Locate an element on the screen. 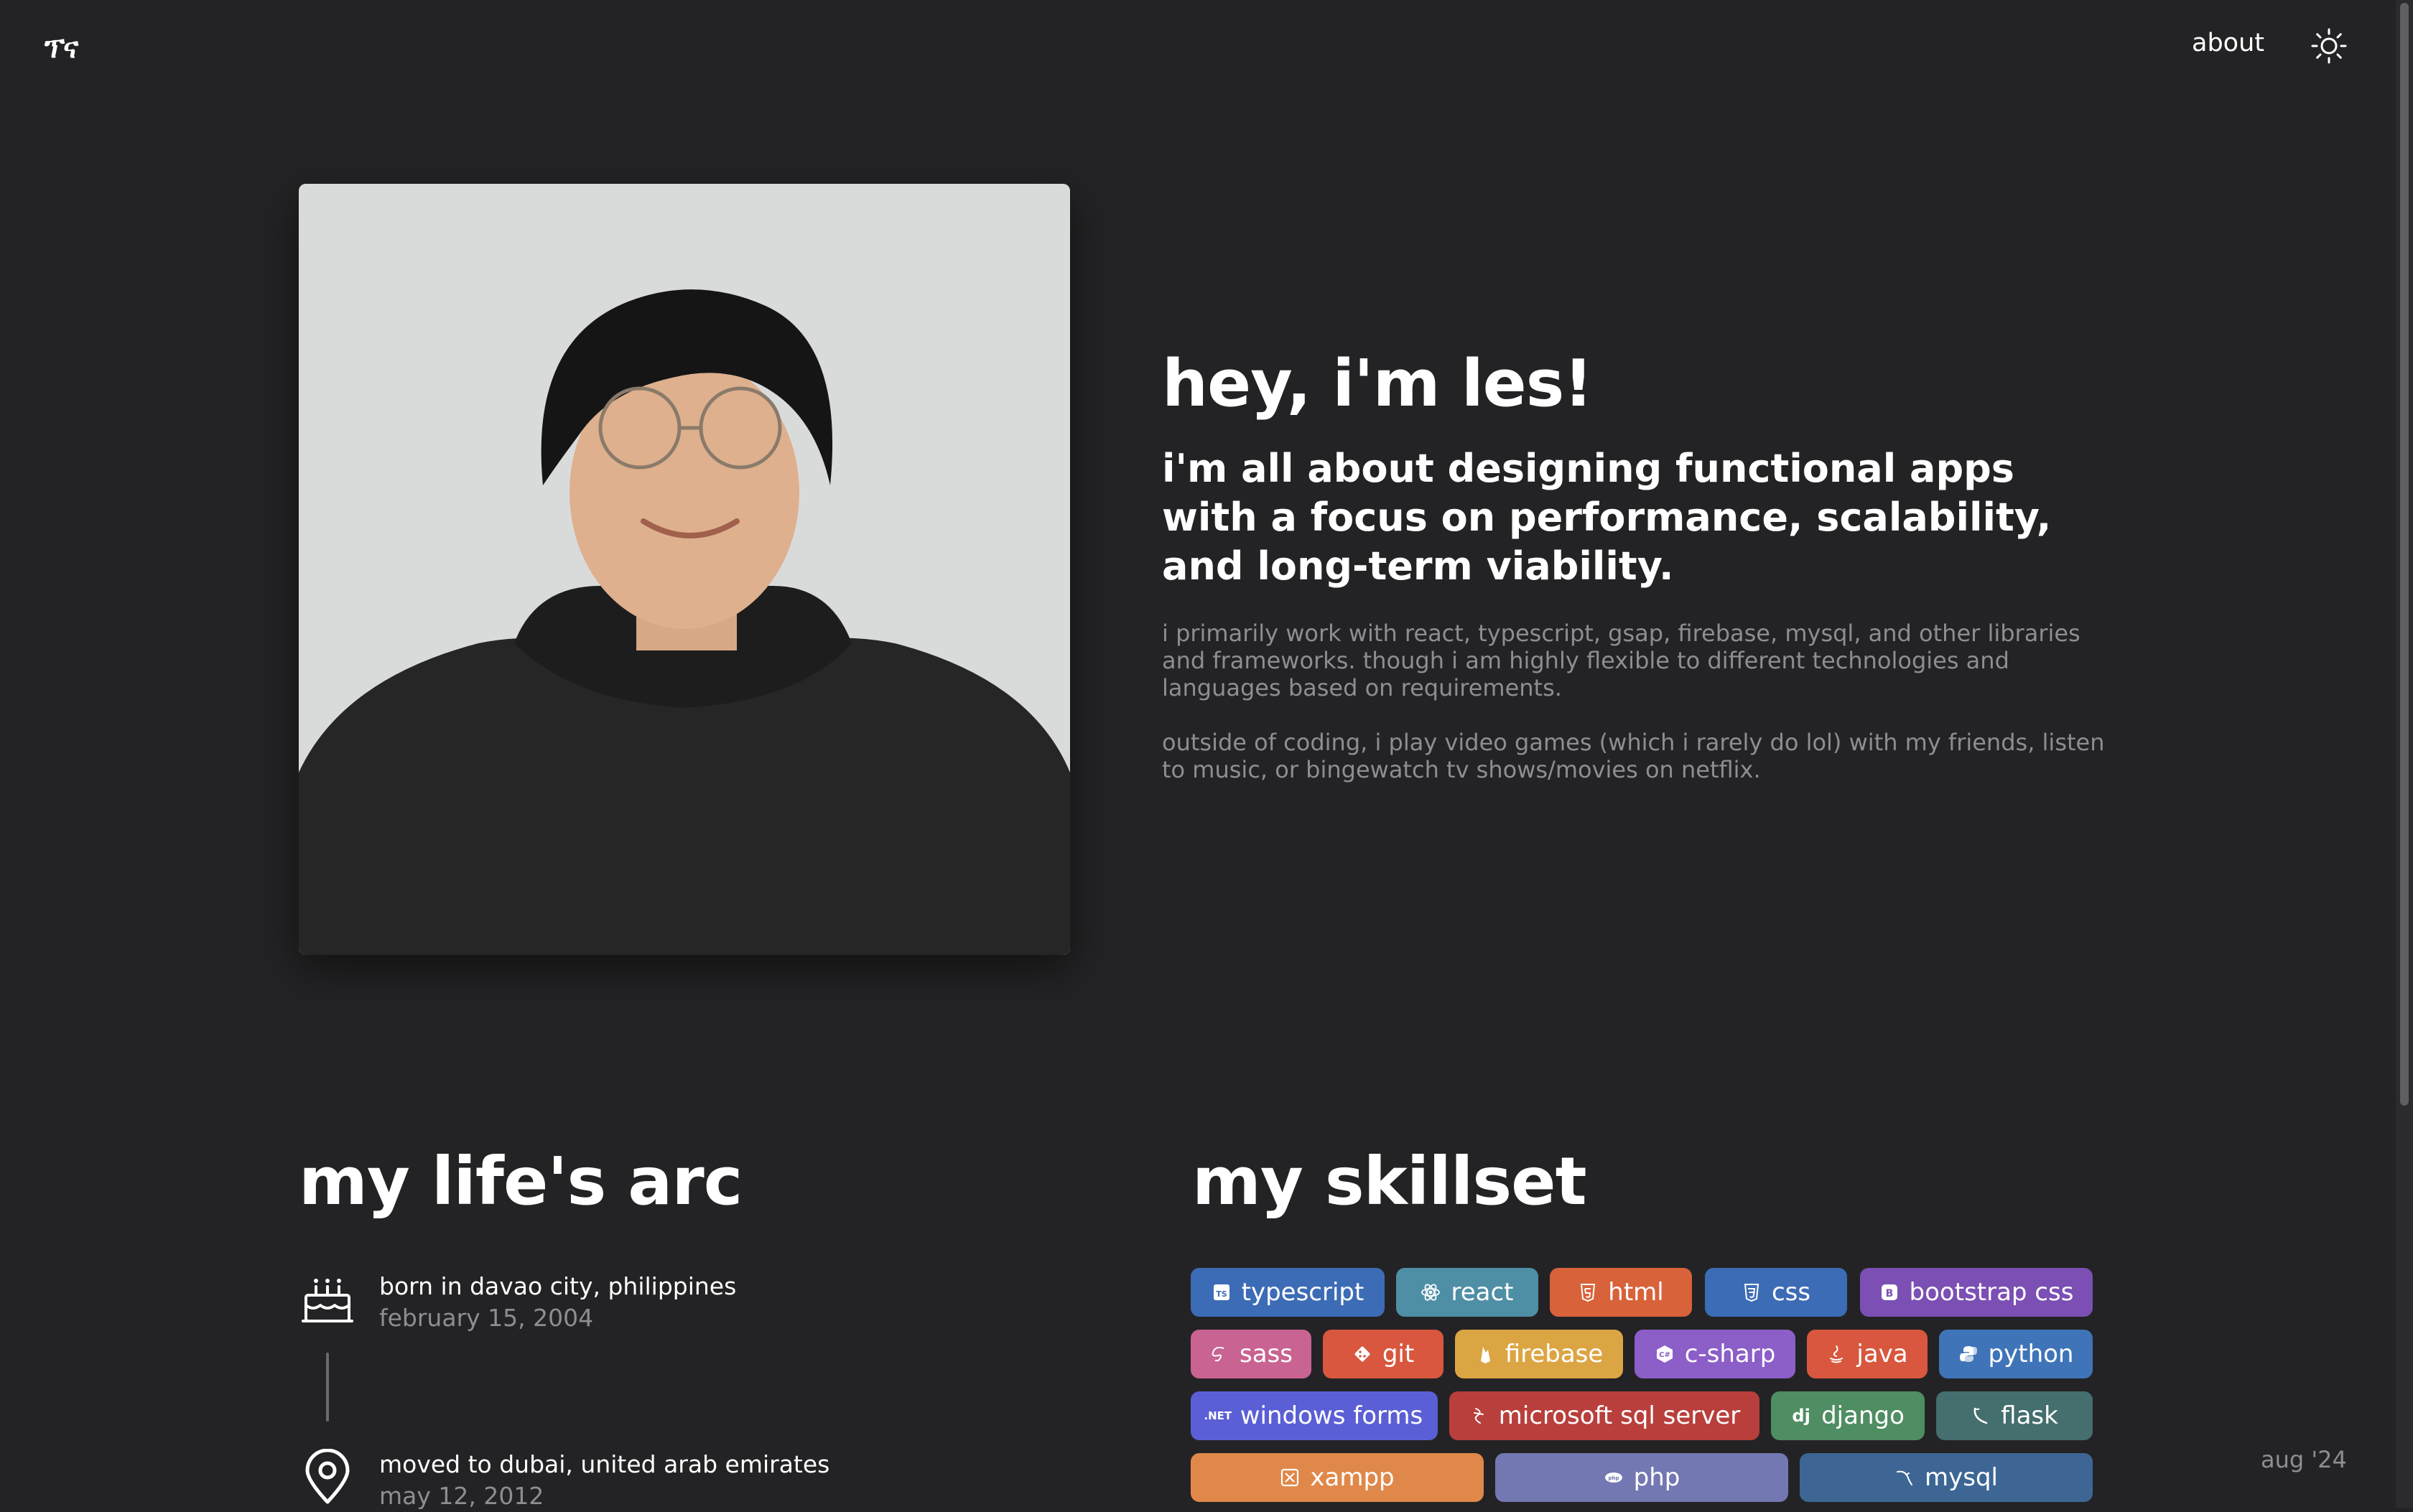  skill-label: flask is located at coordinates (2030, 1415).